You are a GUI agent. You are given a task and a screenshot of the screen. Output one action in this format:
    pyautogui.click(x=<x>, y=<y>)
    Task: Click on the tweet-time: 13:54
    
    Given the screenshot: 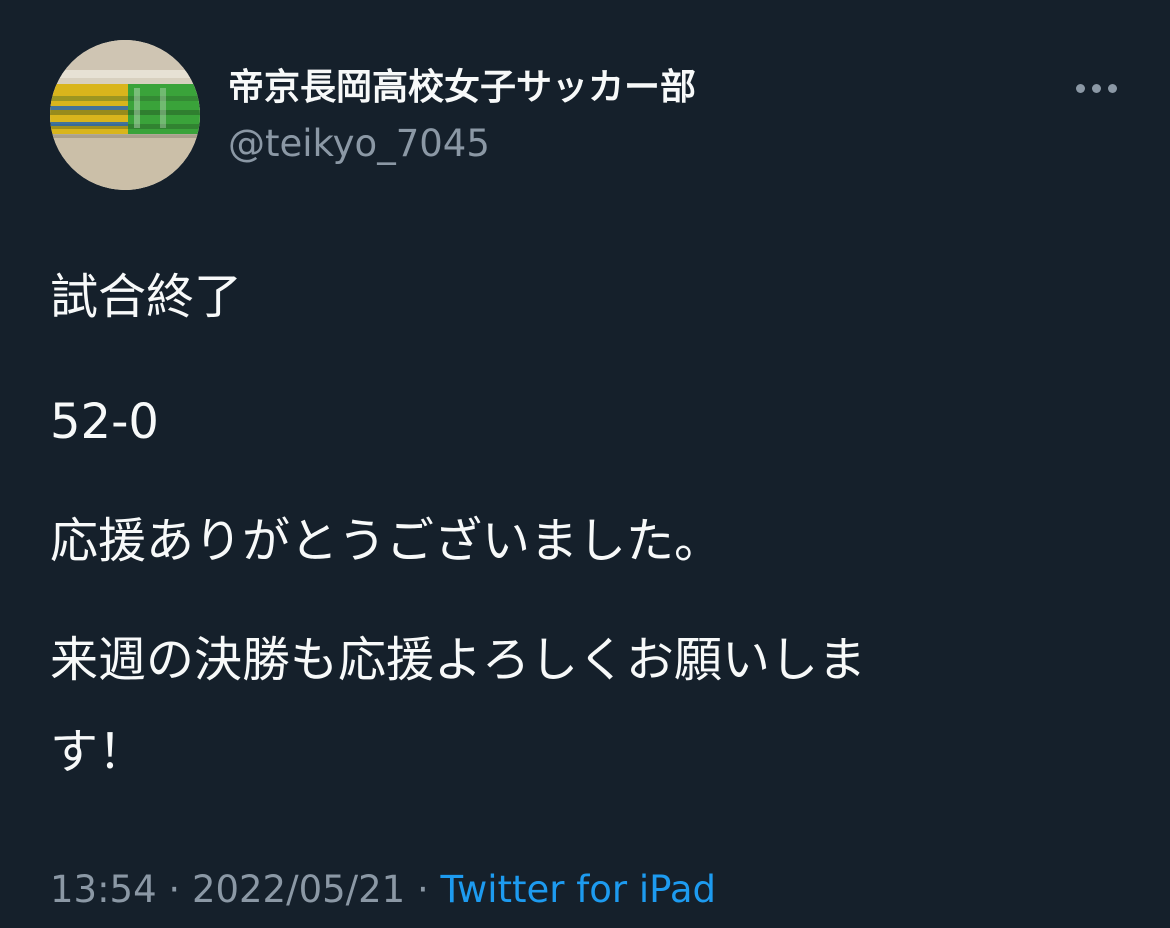 What is the action you would take?
    pyautogui.click(x=103, y=889)
    